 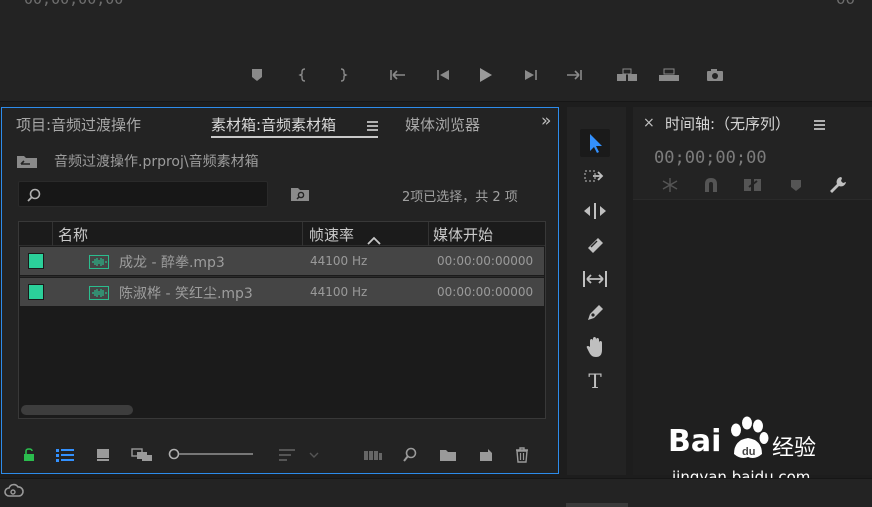 I want to click on tab-media-browser: 媒体浏览器, so click(x=442, y=124).